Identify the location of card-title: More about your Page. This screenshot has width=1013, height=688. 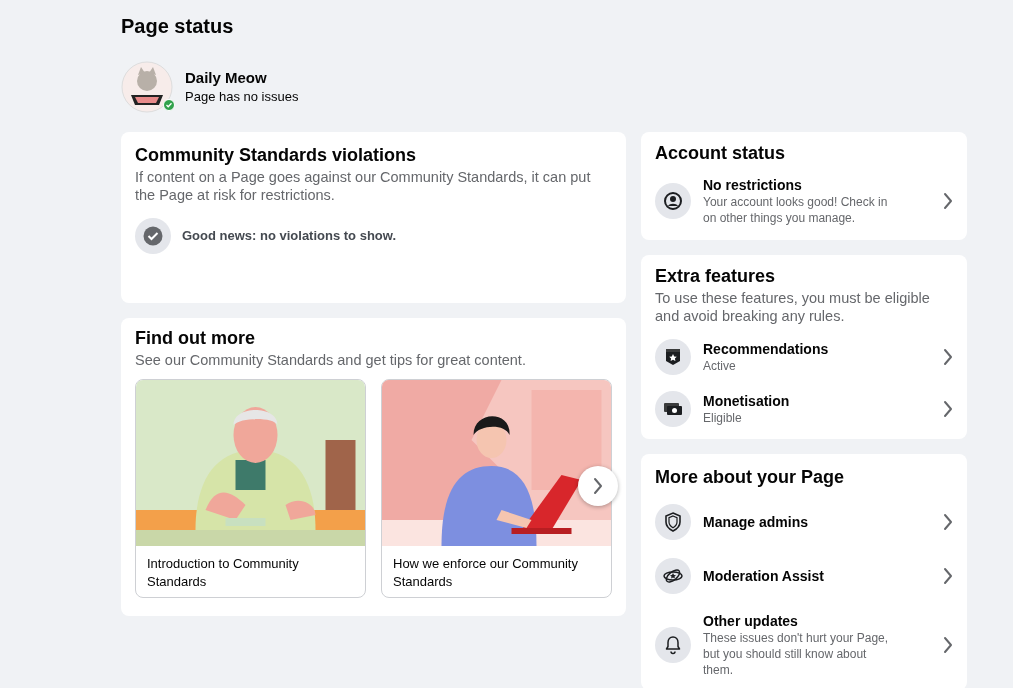
(750, 477).